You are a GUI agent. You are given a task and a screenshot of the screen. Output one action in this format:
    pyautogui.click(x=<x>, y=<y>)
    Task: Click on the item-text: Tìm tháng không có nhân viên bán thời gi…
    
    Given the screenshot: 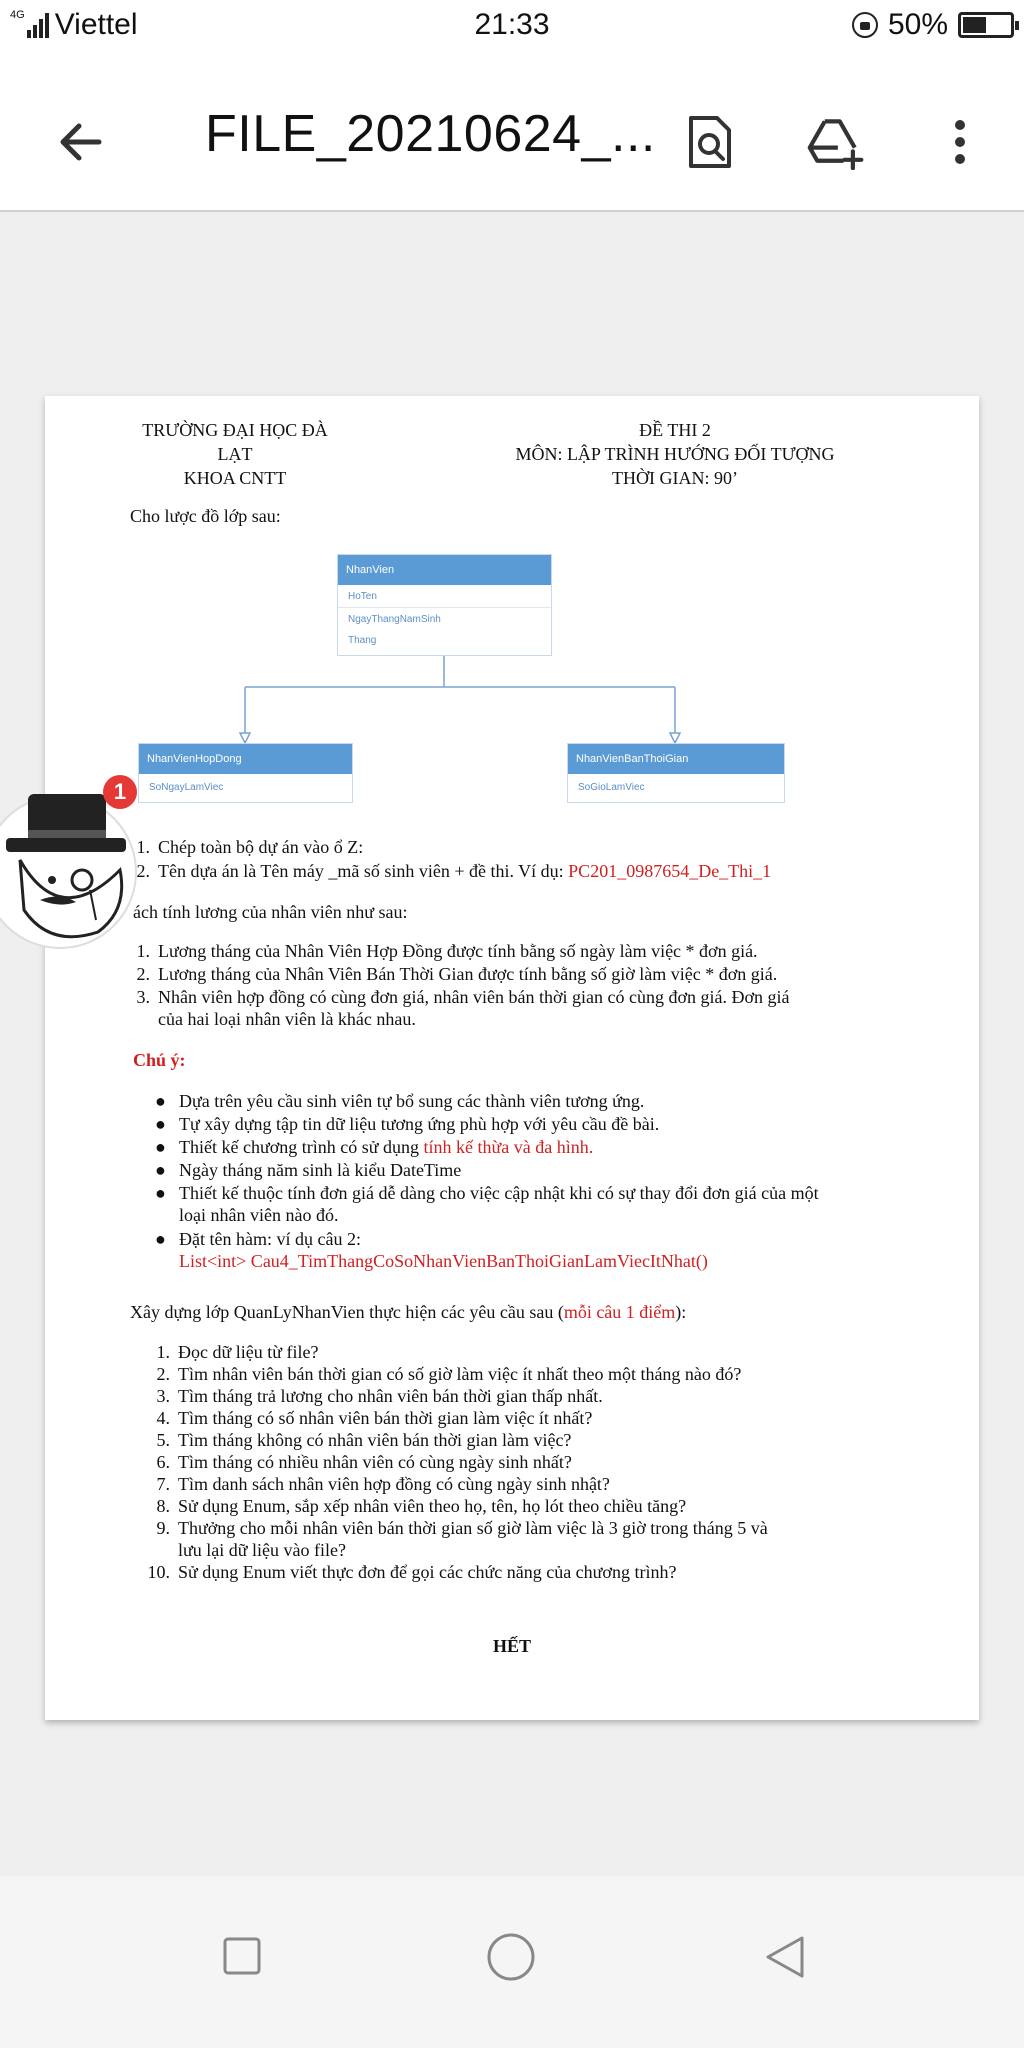 What is the action you would take?
    pyautogui.click(x=375, y=1440)
    